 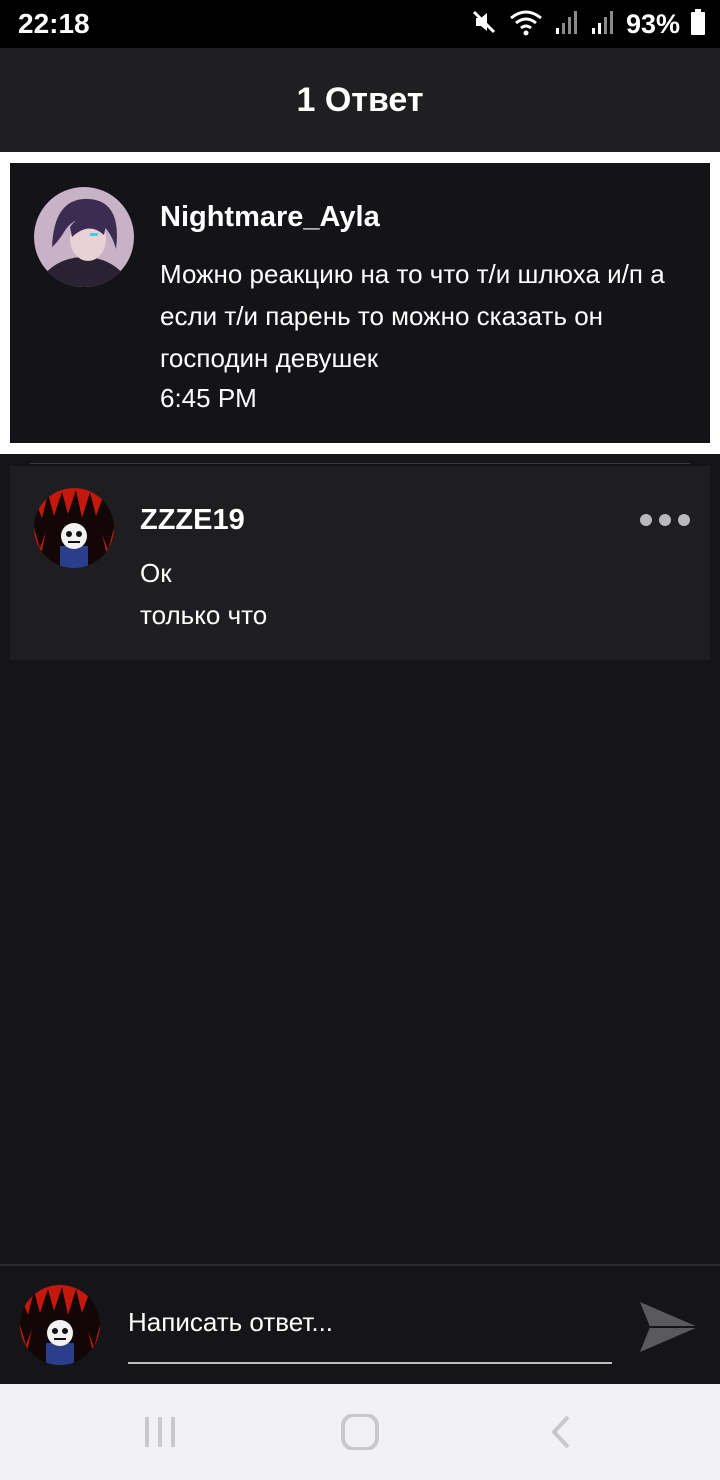 What do you see at coordinates (526, 24) in the screenshot?
I see `wifi-icon` at bounding box center [526, 24].